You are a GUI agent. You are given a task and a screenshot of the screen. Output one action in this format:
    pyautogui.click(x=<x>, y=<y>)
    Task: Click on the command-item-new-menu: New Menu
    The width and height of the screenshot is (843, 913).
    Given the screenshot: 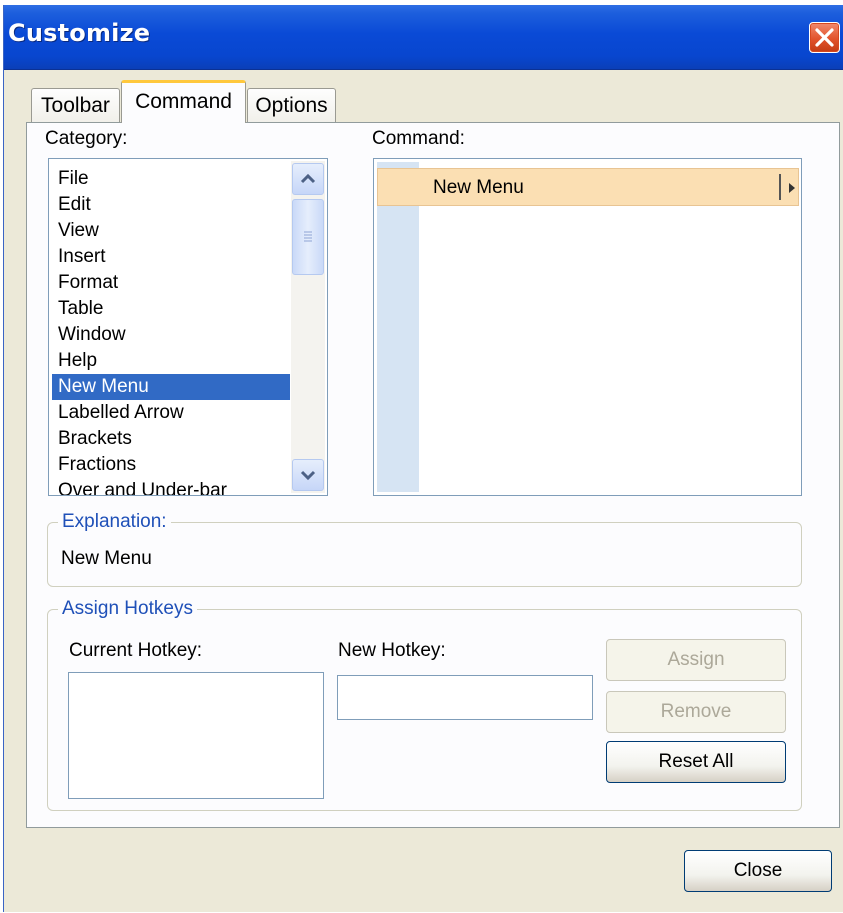 What is the action you would take?
    pyautogui.click(x=588, y=187)
    